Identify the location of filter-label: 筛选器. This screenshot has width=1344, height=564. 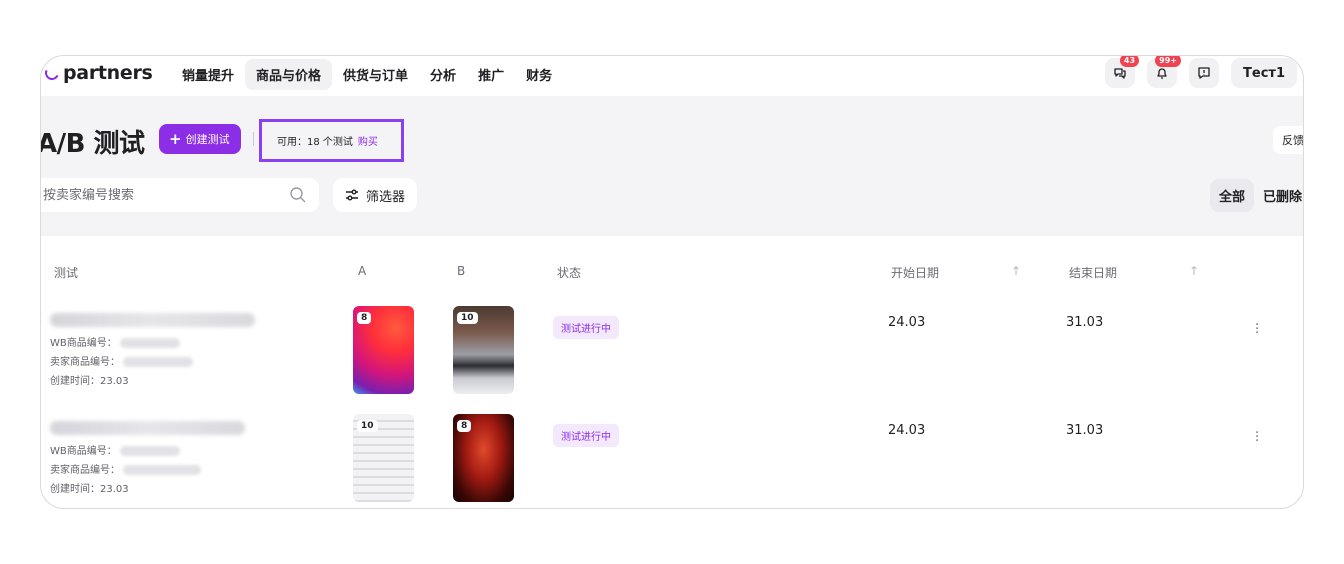
(386, 197).